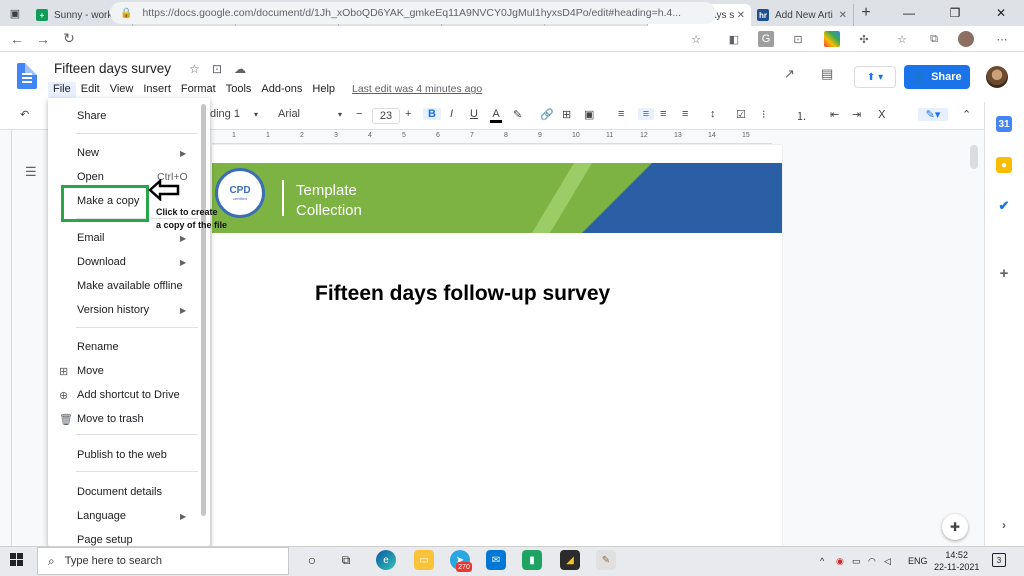 This screenshot has width=1024, height=576. What do you see at coordinates (24, 114) in the screenshot?
I see `undo-icon: ↶` at bounding box center [24, 114].